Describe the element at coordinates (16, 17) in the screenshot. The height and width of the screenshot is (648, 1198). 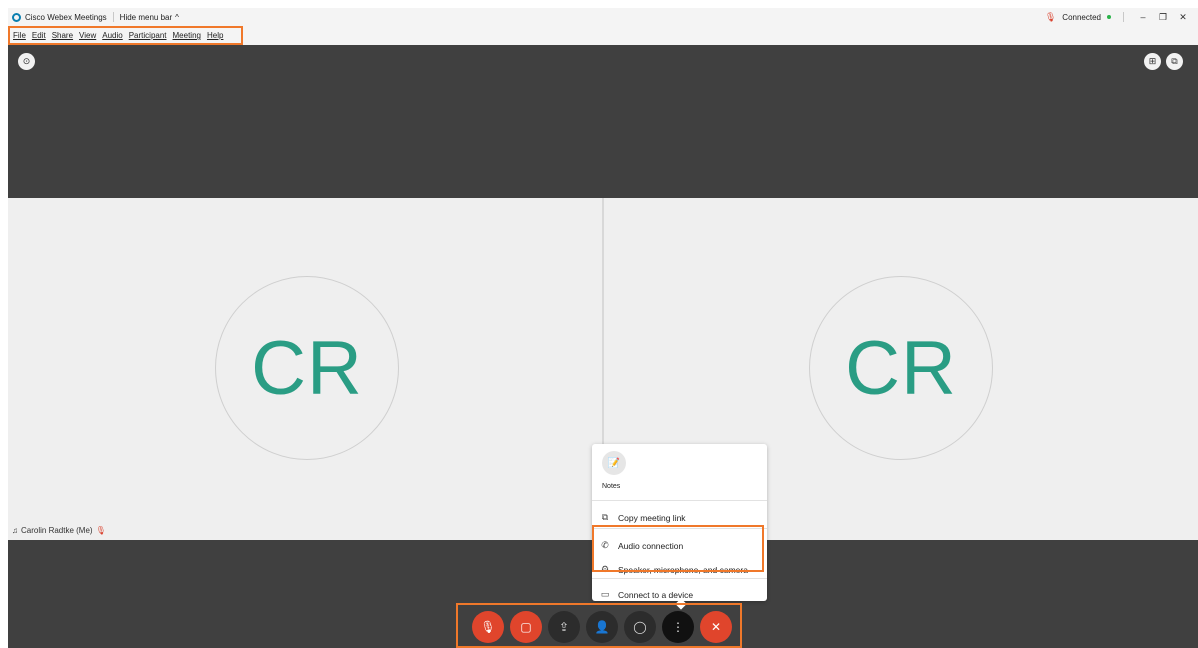
I see `webex-logo-icon` at that location.